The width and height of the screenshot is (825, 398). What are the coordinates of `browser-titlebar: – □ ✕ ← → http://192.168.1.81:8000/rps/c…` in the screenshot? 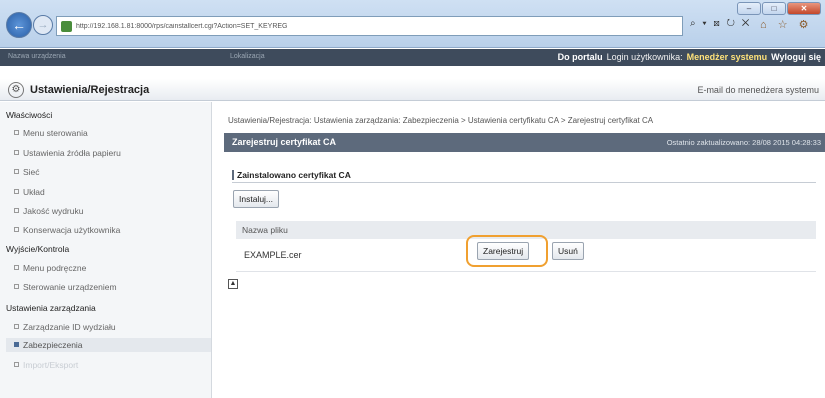 It's located at (412, 24).